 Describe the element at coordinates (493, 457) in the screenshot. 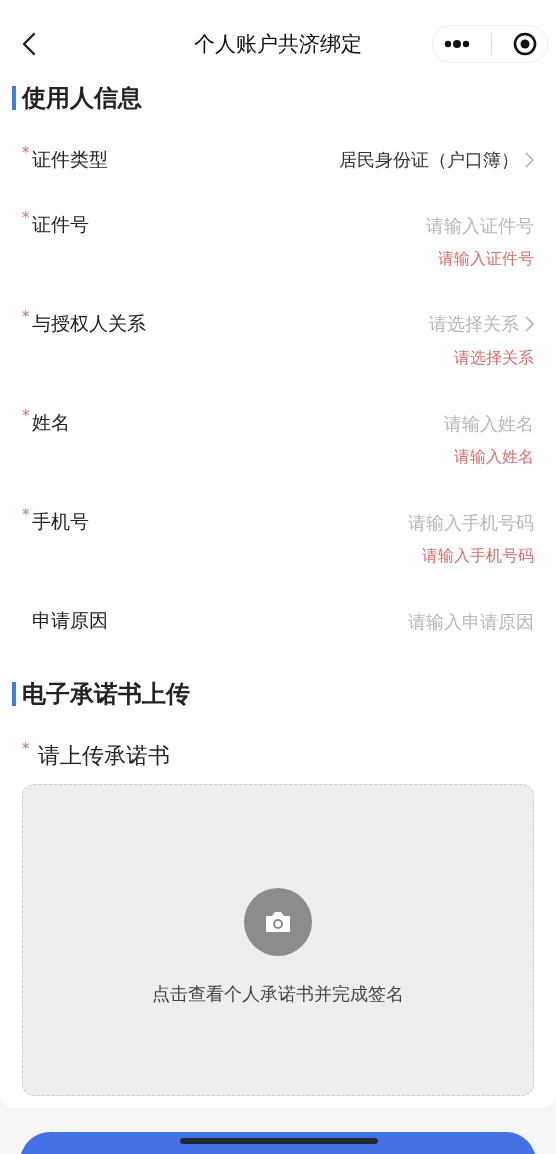

I see `error-message: 请输入姓名` at that location.